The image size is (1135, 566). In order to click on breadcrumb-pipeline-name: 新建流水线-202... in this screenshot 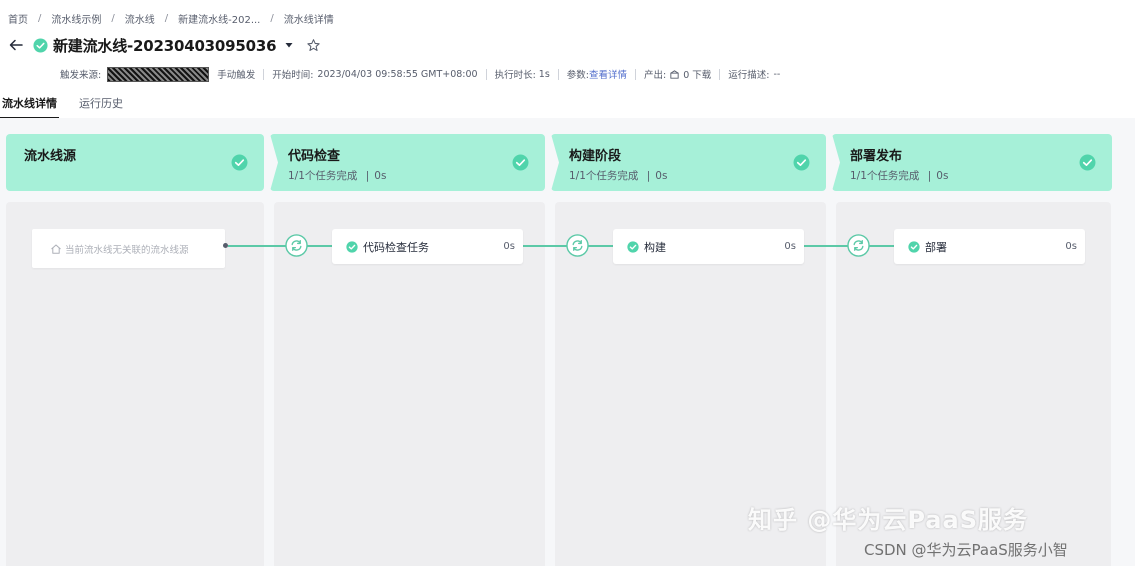, I will do `click(219, 18)`.